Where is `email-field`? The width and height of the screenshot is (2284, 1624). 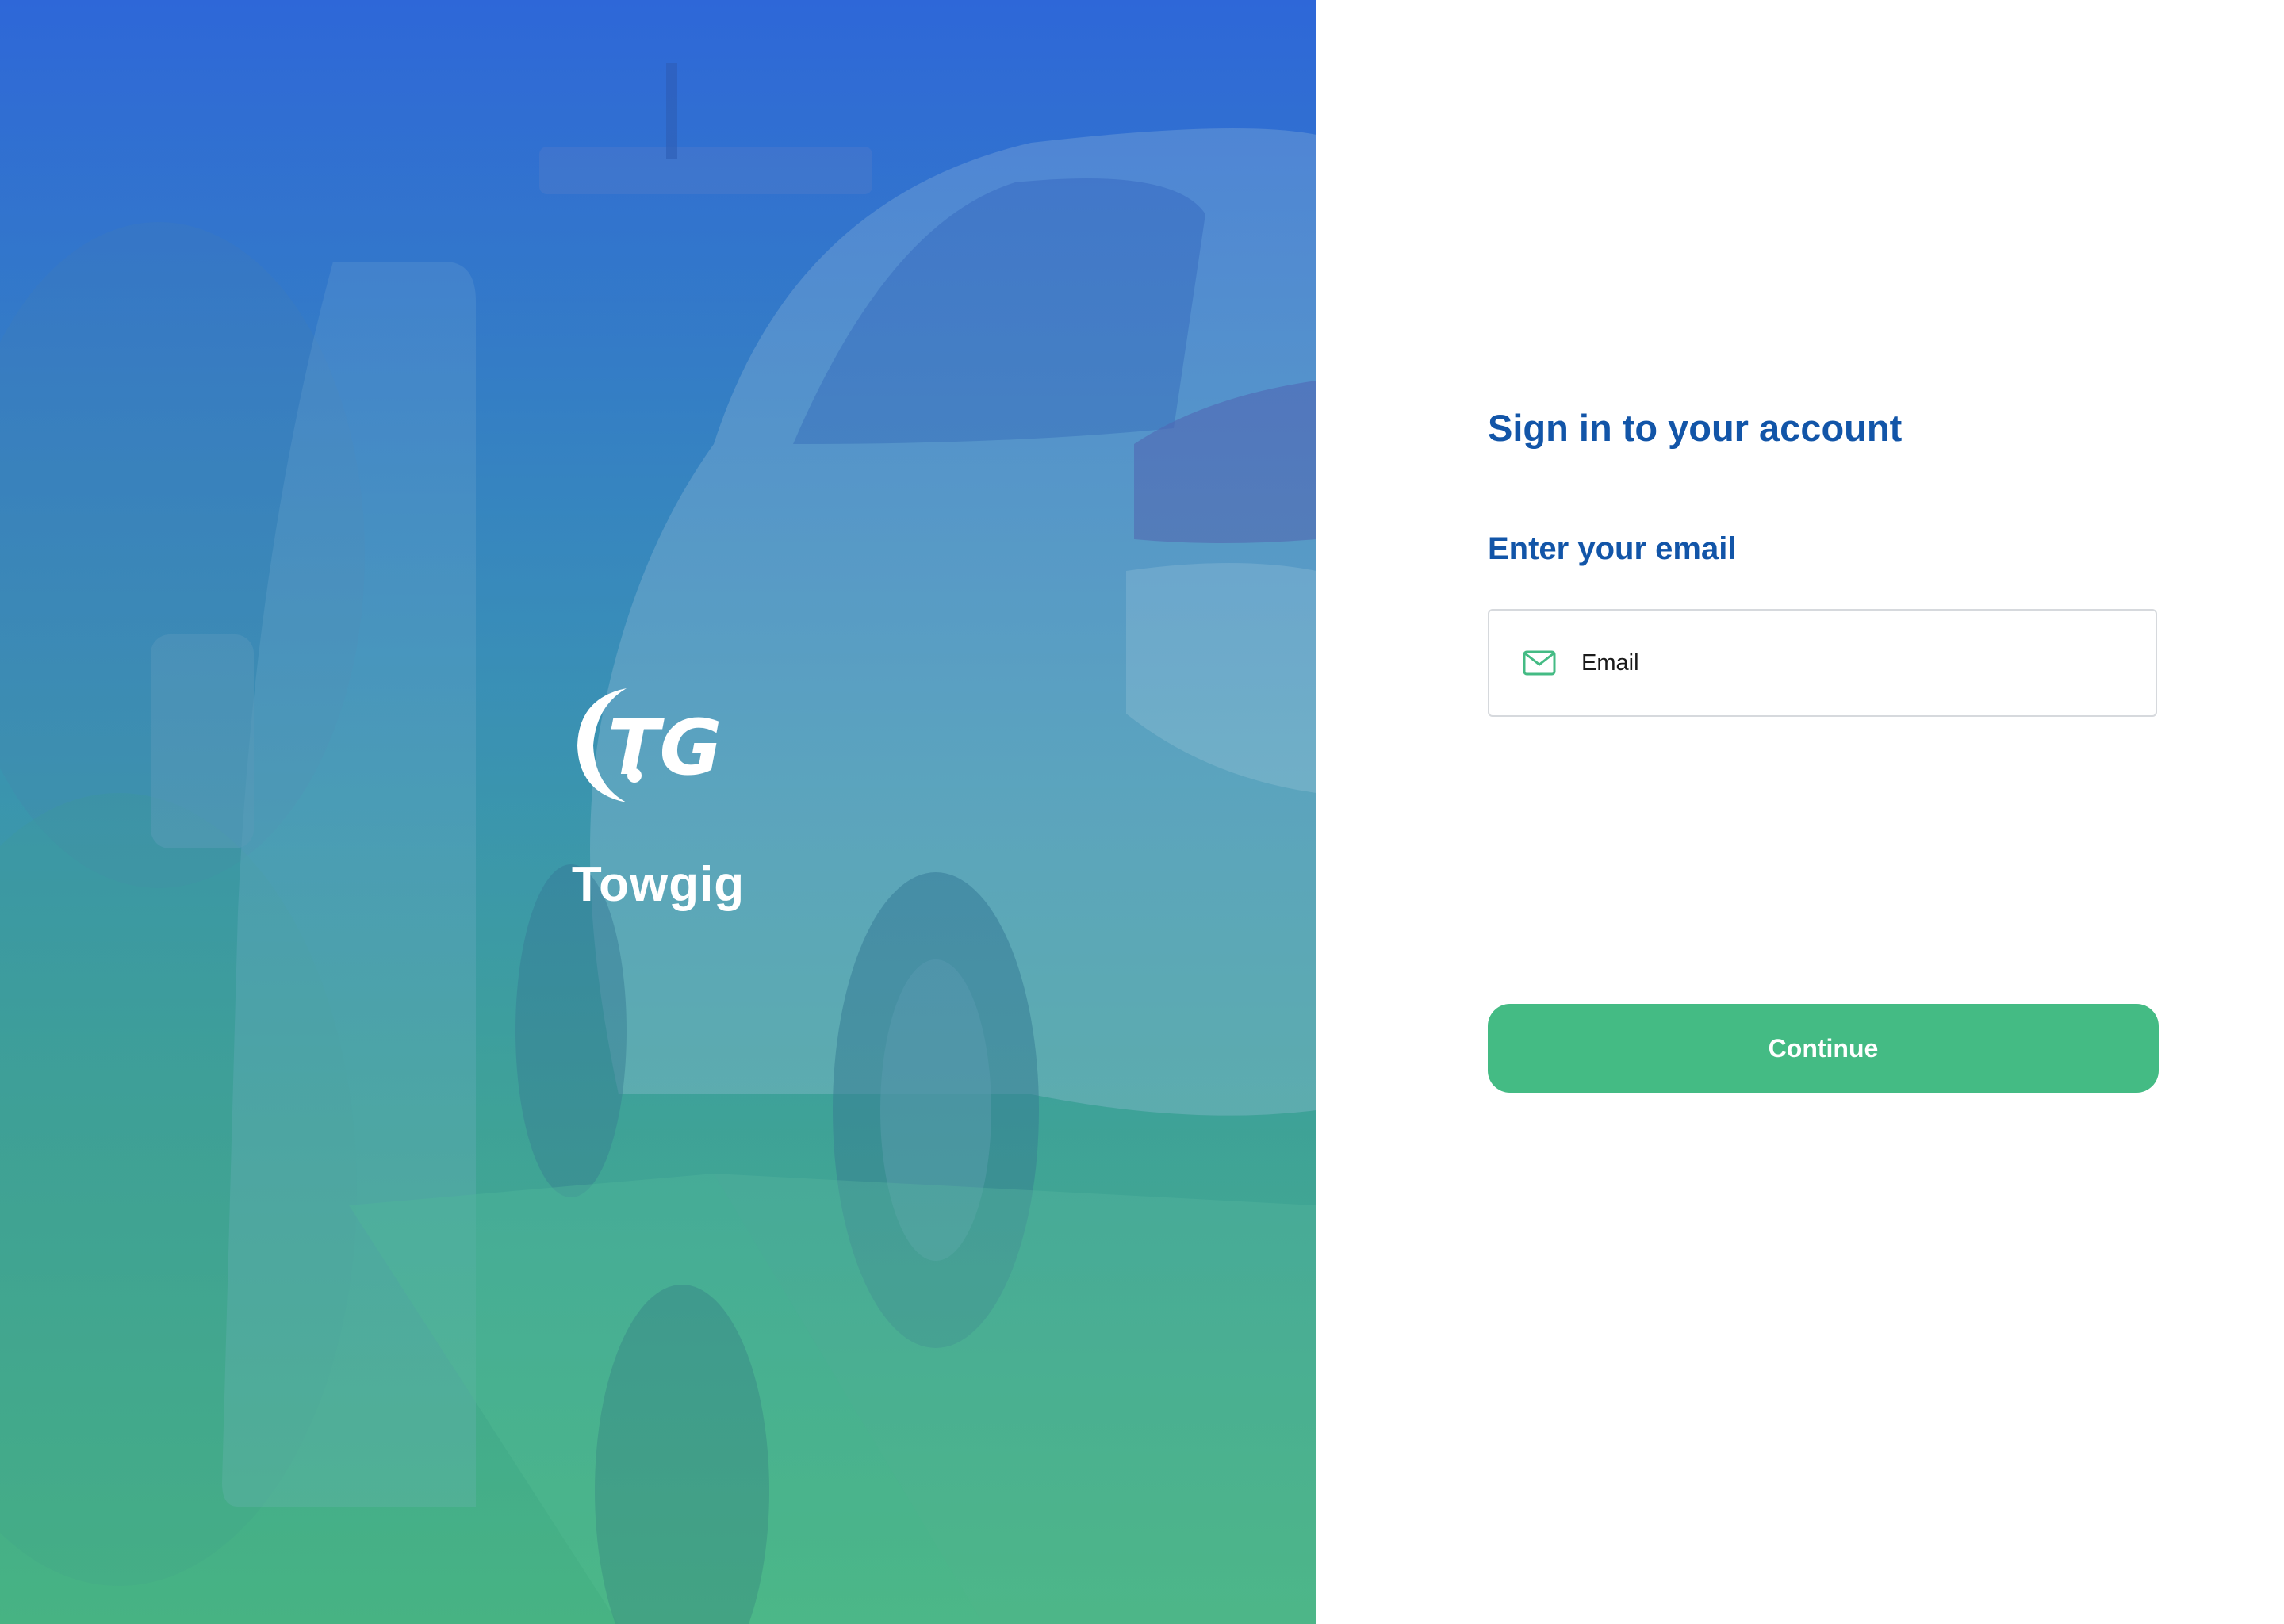 email-field is located at coordinates (1822, 663).